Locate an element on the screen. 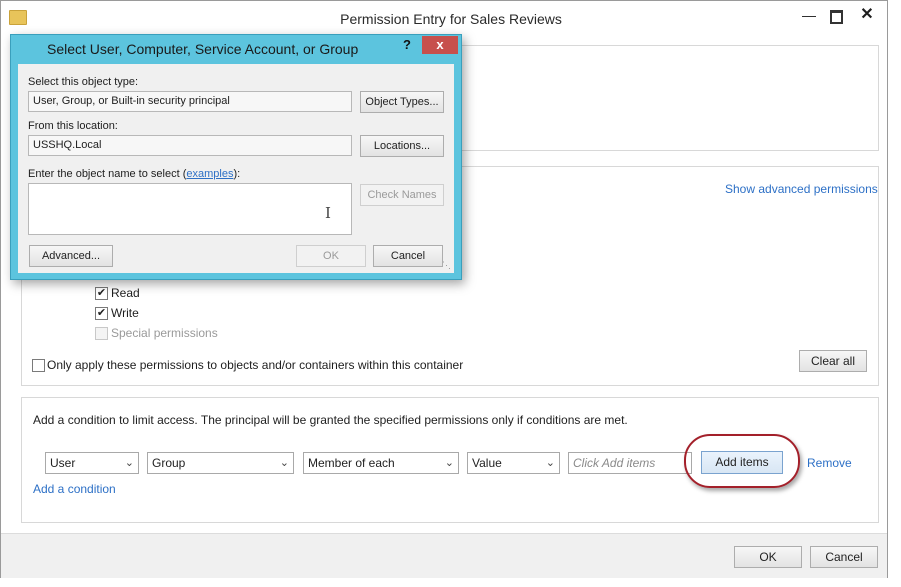  check-names-button: Check Names is located at coordinates (402, 195).